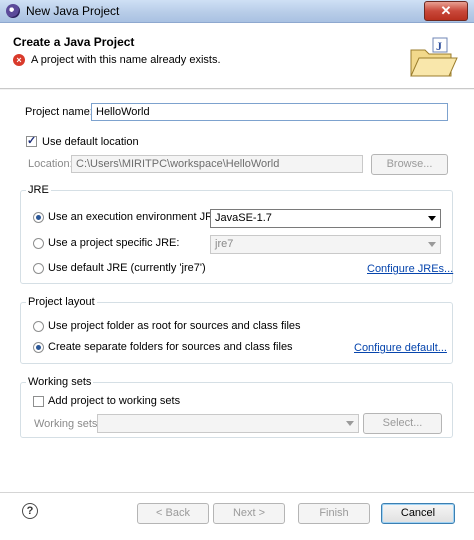 The width and height of the screenshot is (474, 540). What do you see at coordinates (249, 513) in the screenshot?
I see `next-button: Next >` at bounding box center [249, 513].